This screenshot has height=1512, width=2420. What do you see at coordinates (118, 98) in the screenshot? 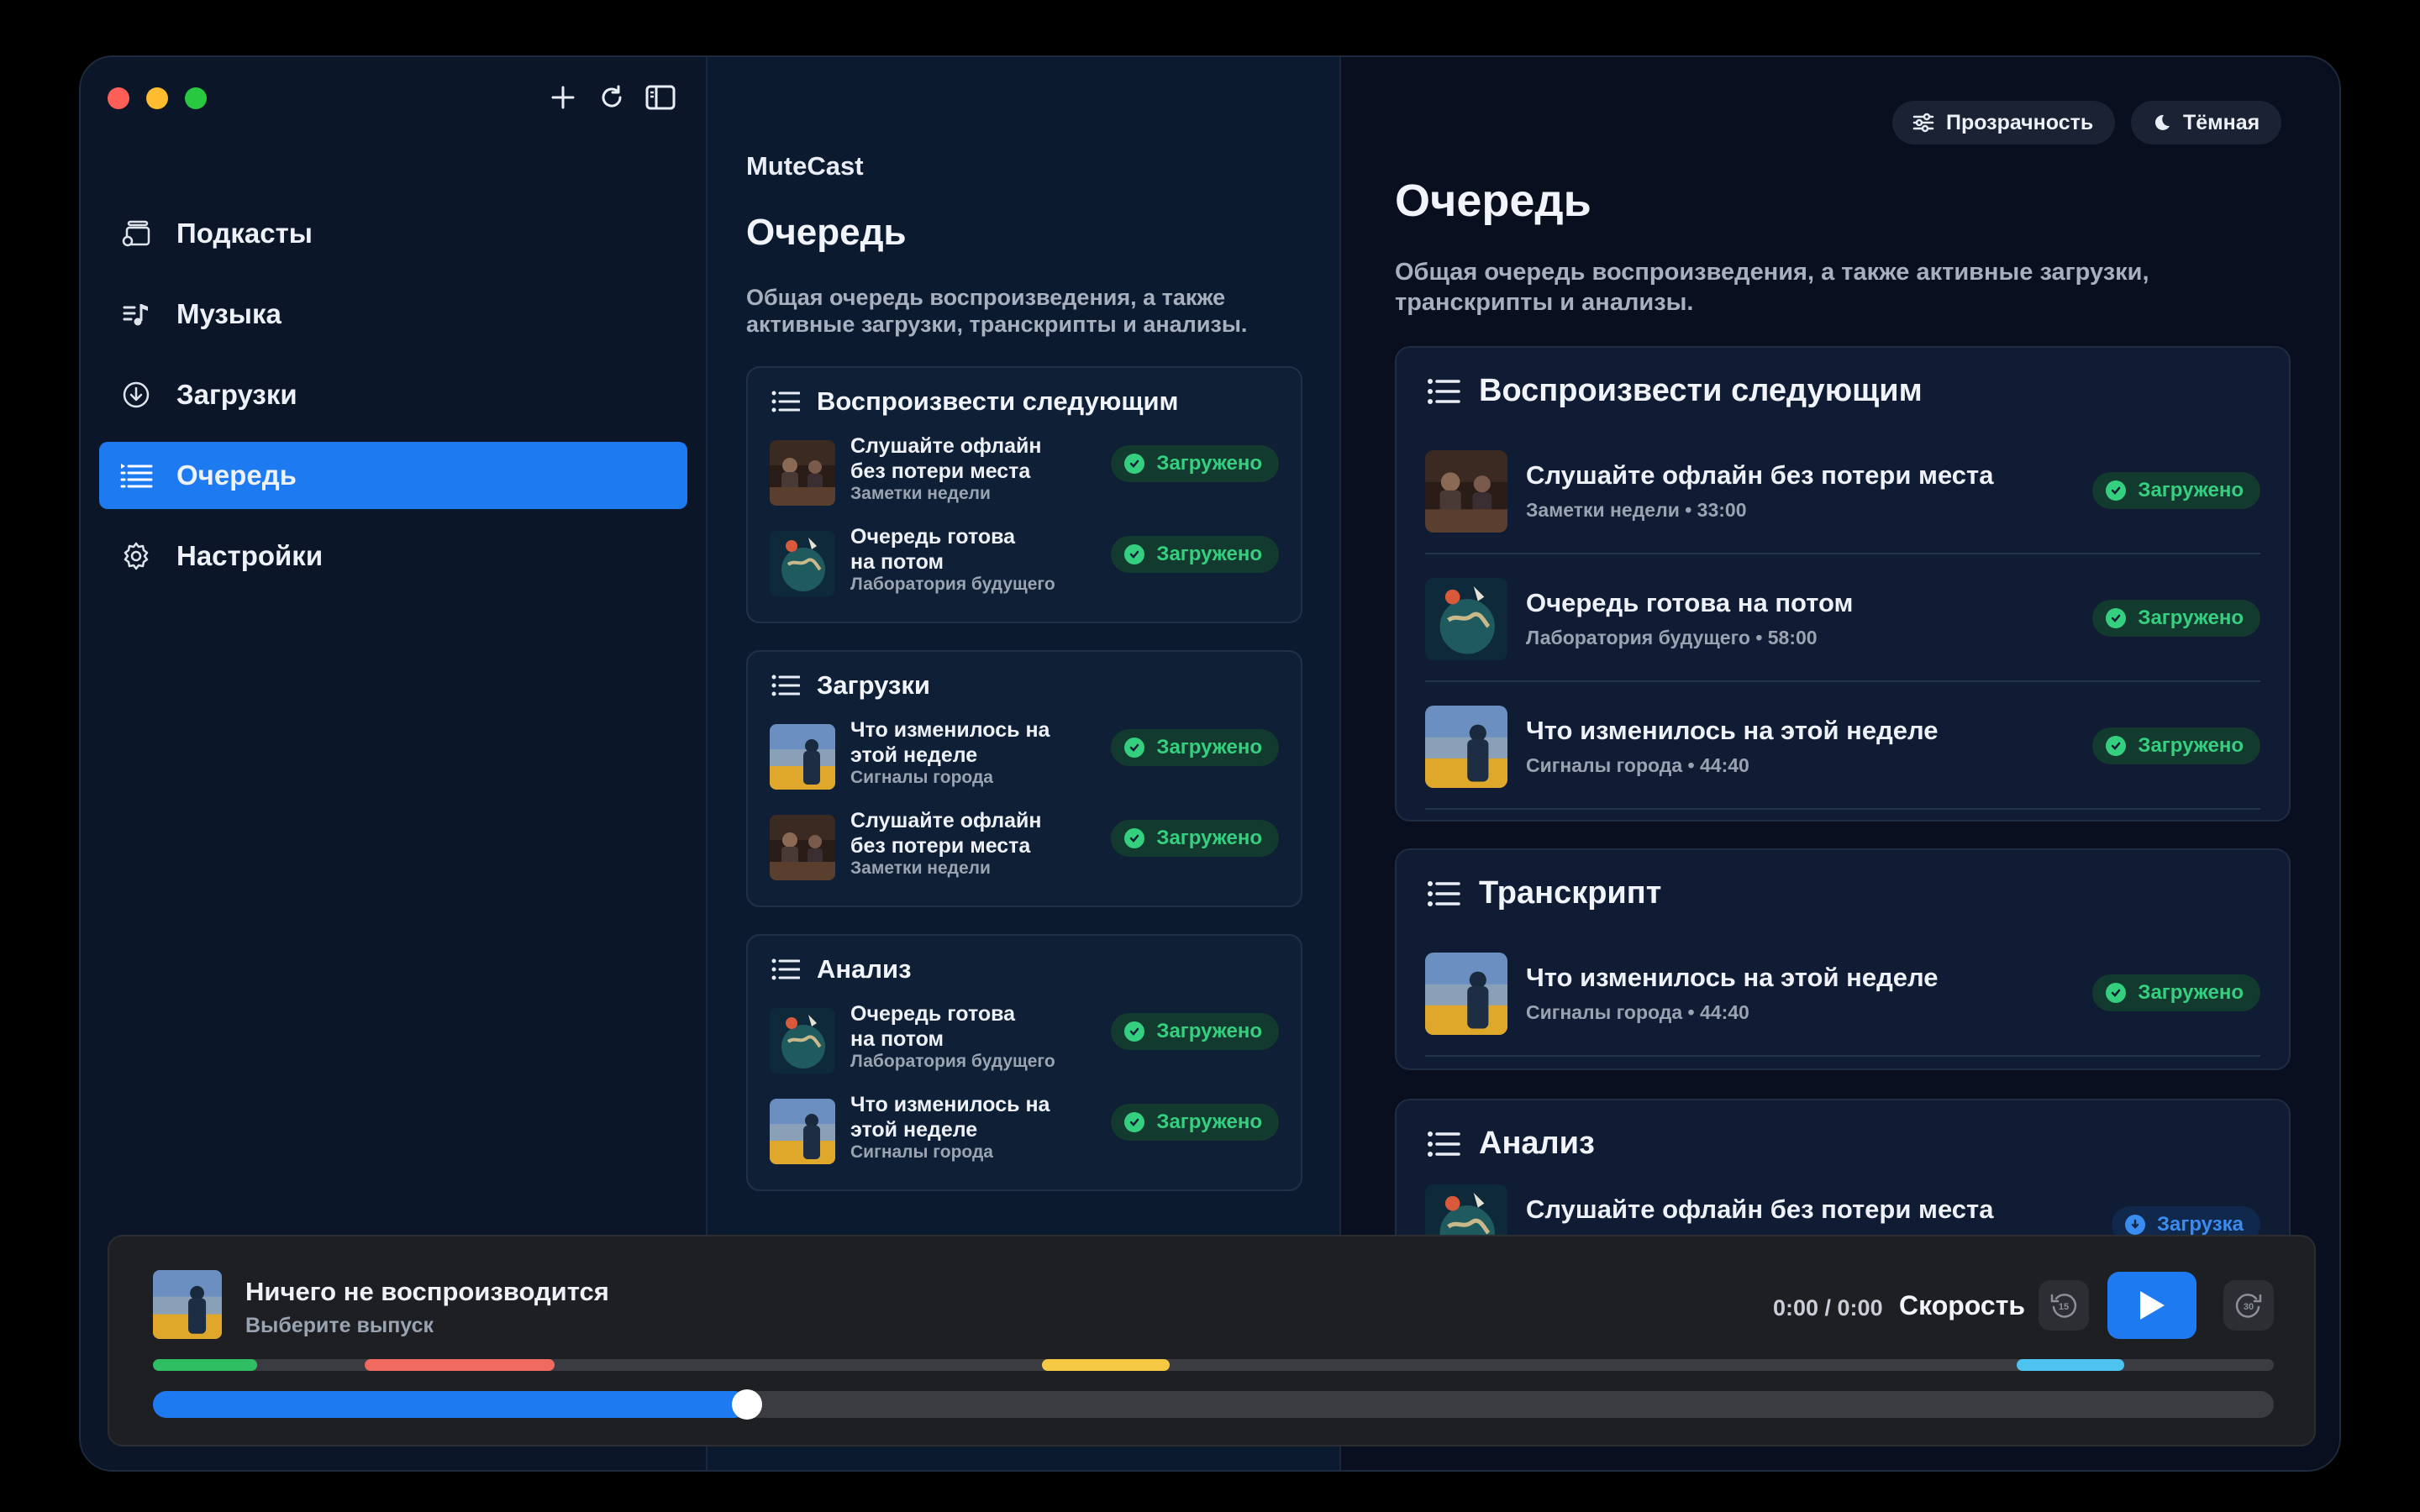
I see `close-window-button` at bounding box center [118, 98].